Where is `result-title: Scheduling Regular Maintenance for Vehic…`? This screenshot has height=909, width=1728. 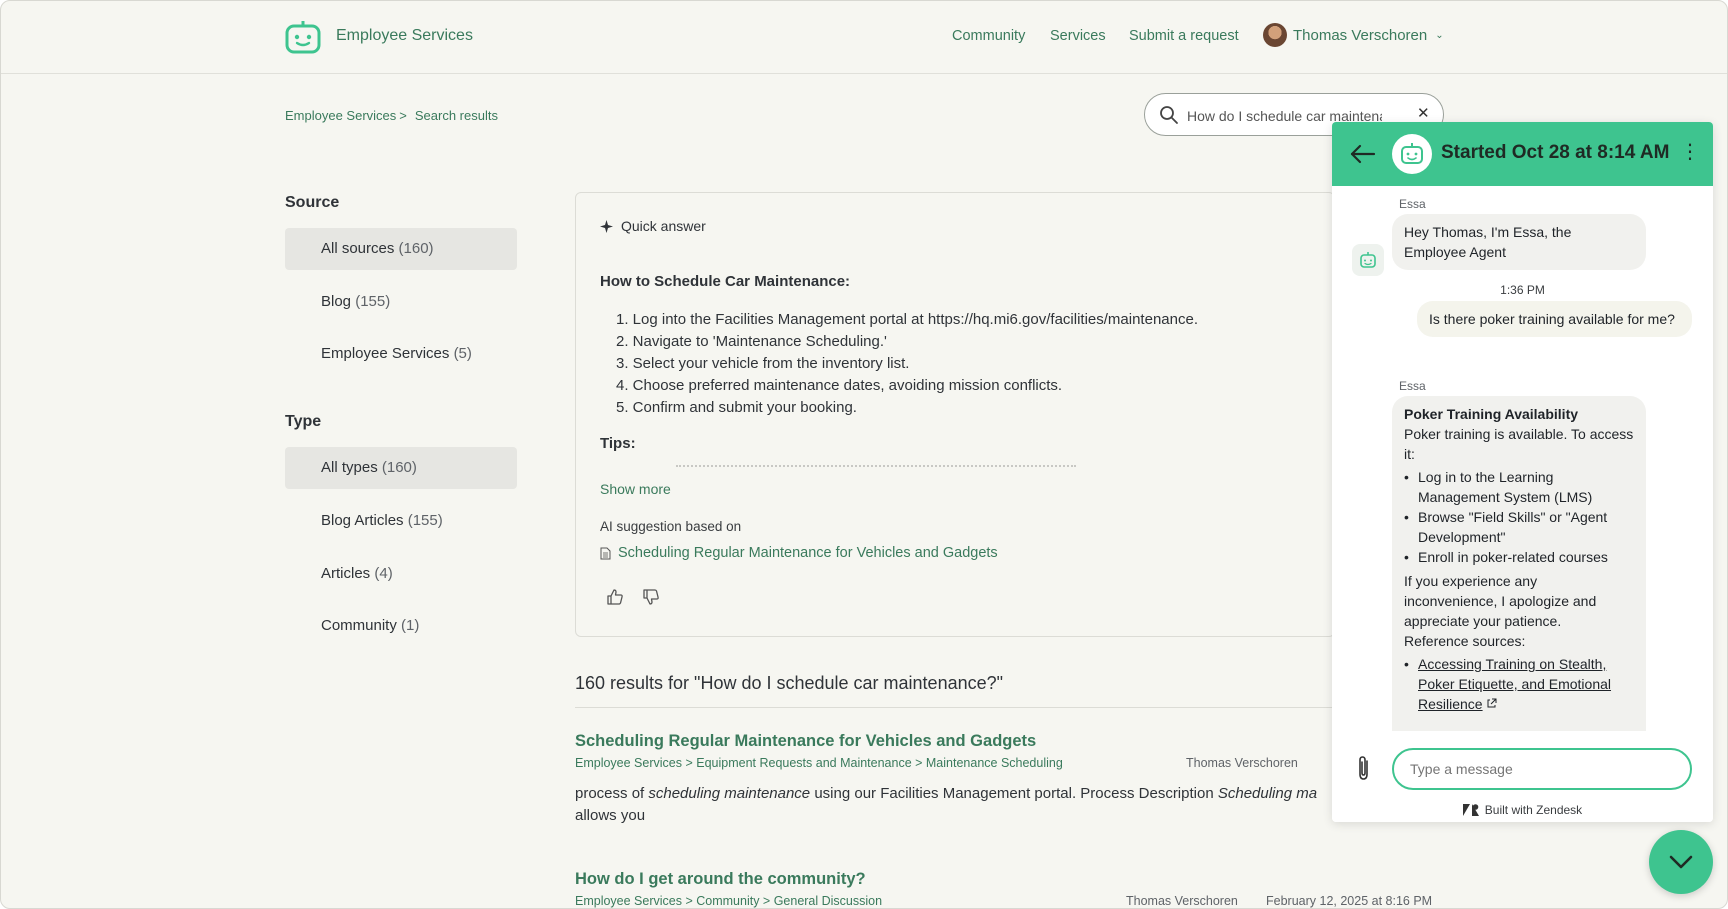 result-title: Scheduling Regular Maintenance for Vehic… is located at coordinates (805, 741).